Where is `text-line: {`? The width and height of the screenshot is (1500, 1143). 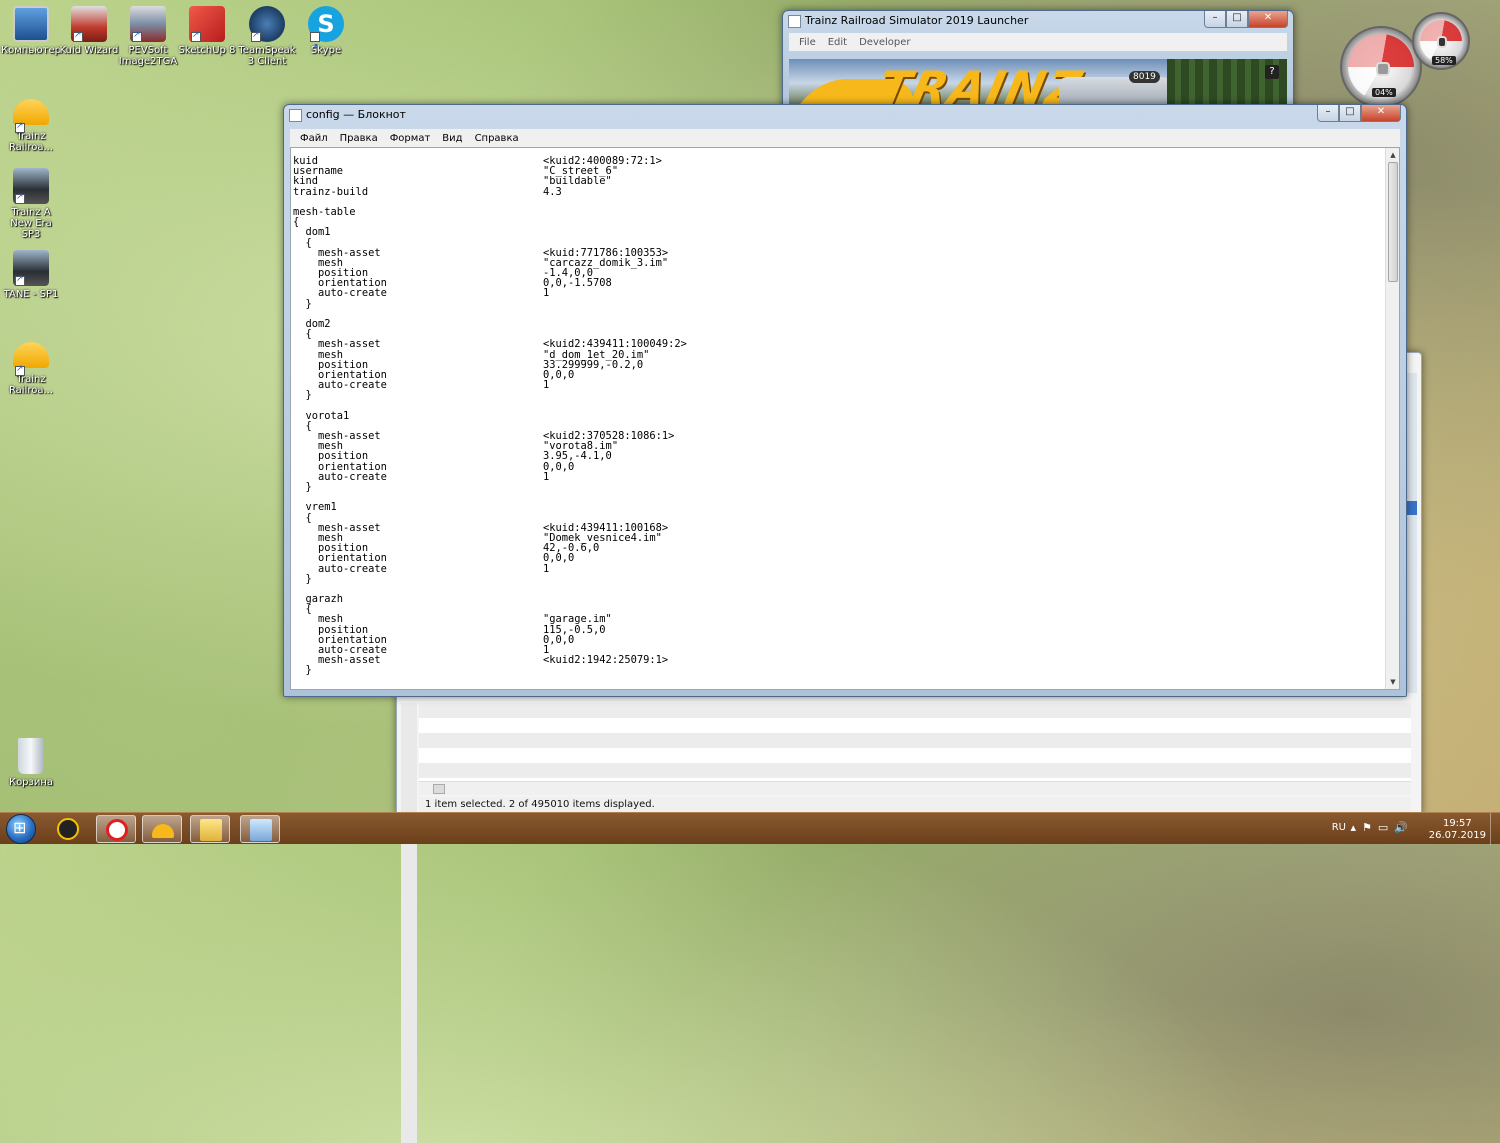 text-line: { is located at coordinates (490, 222).